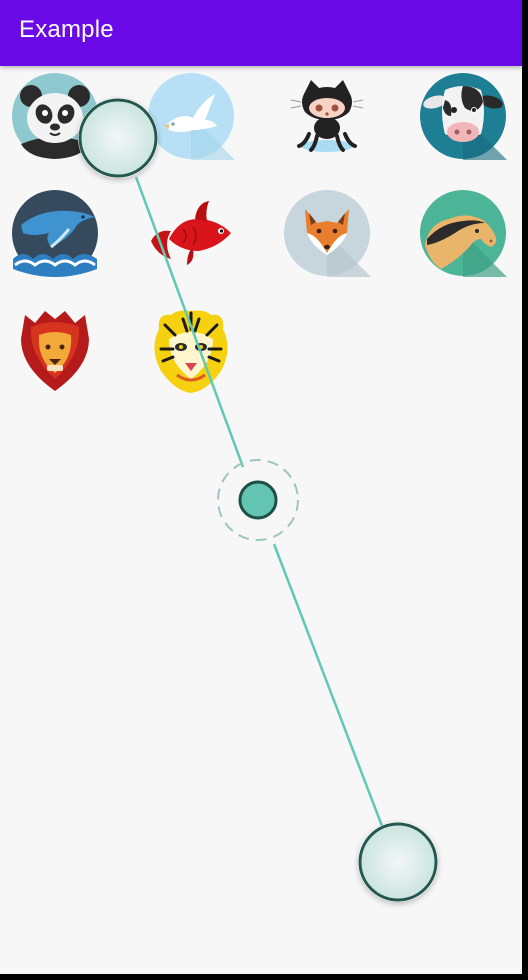 The height and width of the screenshot is (980, 528). I want to click on grid-item-fox, so click(327, 233).